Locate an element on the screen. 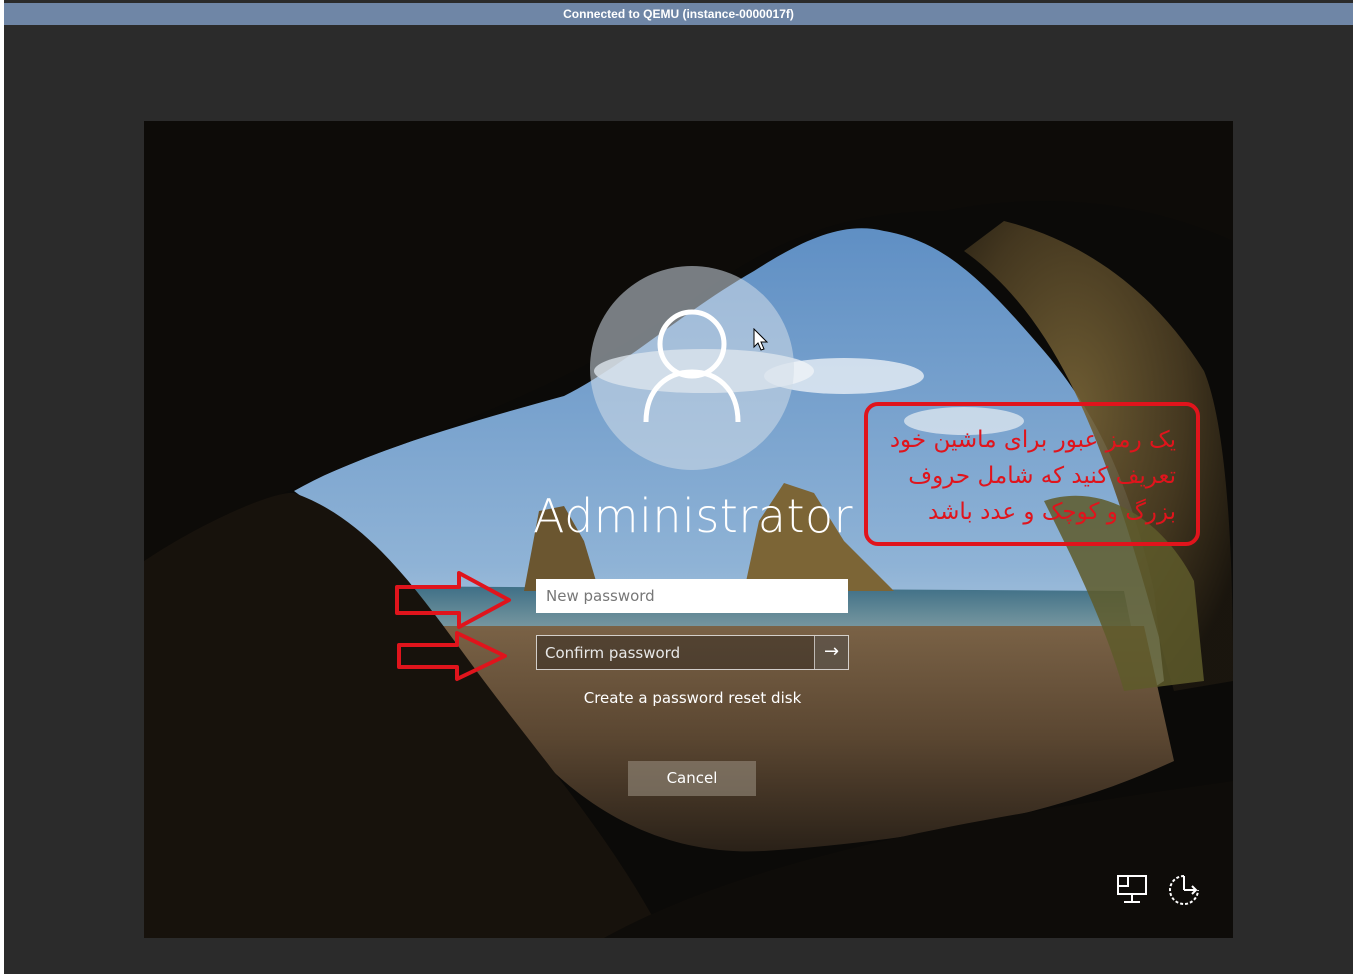 This screenshot has height=974, width=1357. user-avatar is located at coordinates (692, 368).